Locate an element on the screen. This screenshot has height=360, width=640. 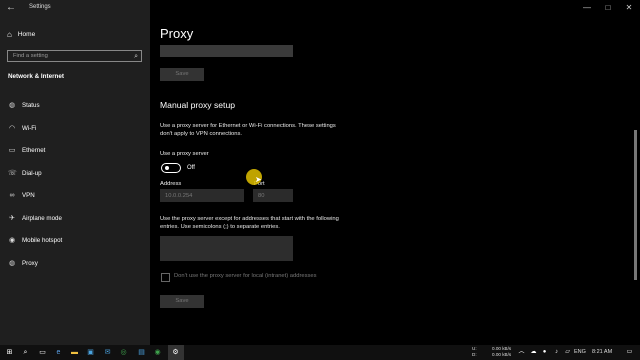
ethernet-icon: ▭ is located at coordinates (12, 150).